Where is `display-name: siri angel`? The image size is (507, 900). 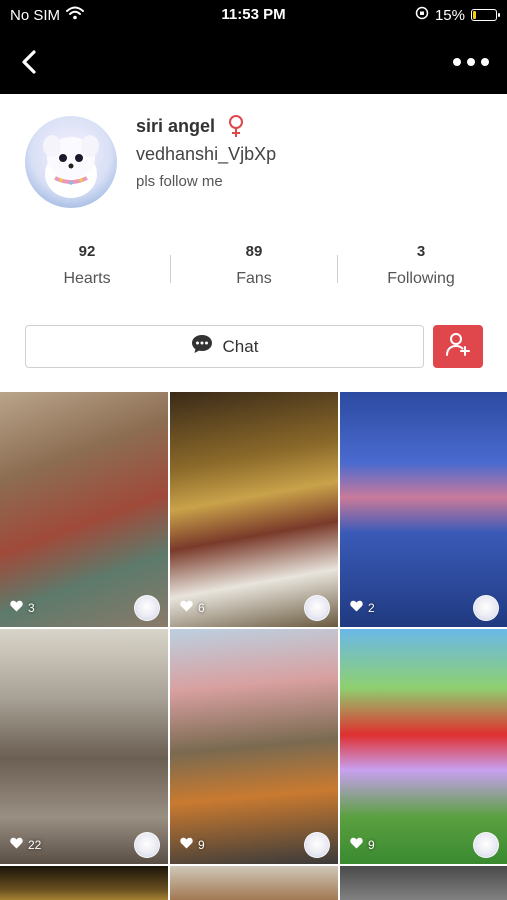
display-name: siri angel is located at coordinates (176, 125).